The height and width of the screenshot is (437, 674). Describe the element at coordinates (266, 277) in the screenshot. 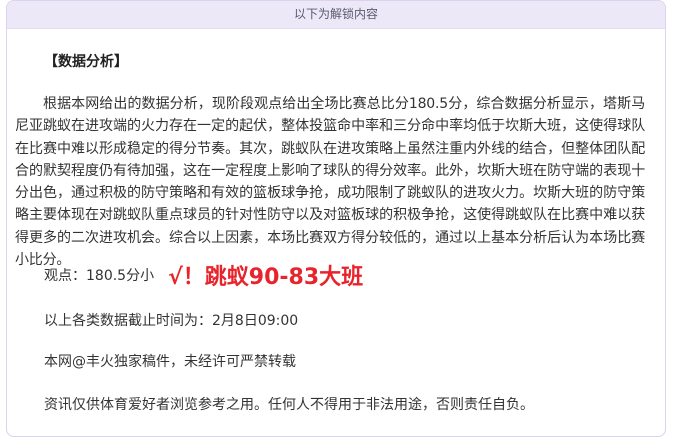

I see `prediction-result: √！跳蚁90-83大班` at that location.